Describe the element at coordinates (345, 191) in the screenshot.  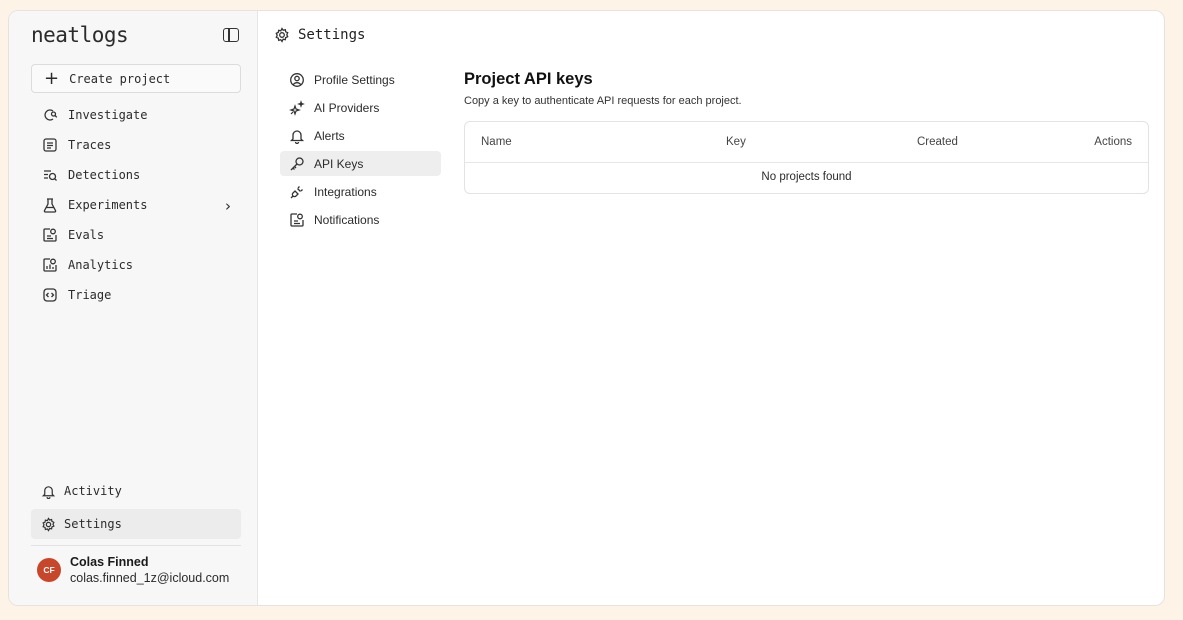
I see `tab-label: Integrations` at that location.